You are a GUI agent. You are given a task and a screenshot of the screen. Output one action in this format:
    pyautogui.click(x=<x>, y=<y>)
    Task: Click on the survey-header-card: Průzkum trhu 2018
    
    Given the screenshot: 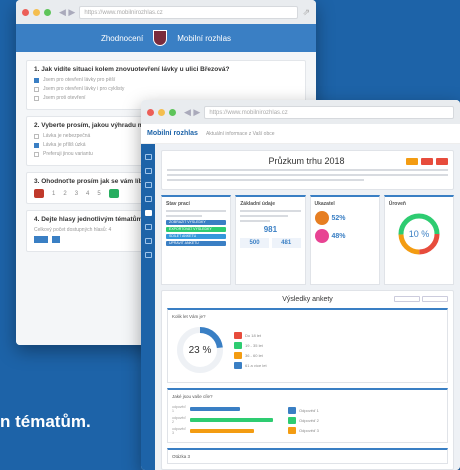 What is the action you would take?
    pyautogui.click(x=307, y=170)
    